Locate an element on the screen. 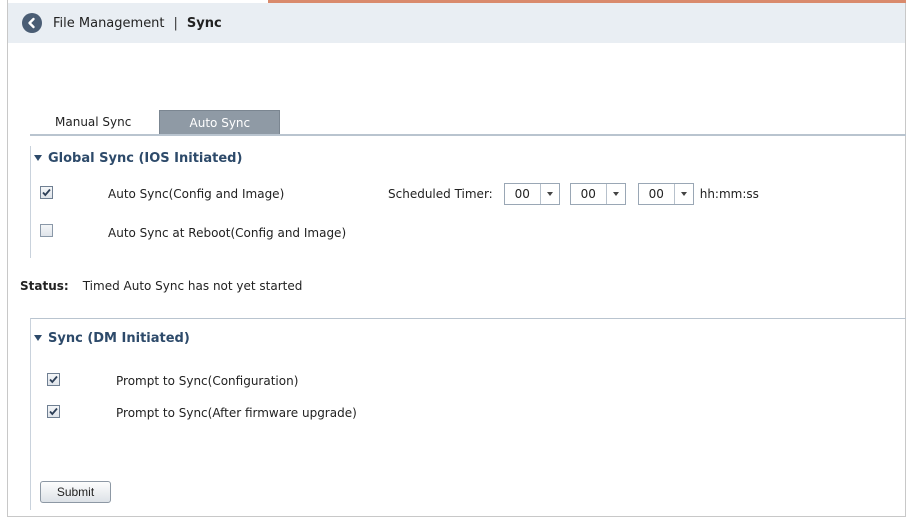 Image resolution: width=906 pixels, height=517 pixels. auto-sync-label: Auto Sync(Config and Image) is located at coordinates (196, 194).